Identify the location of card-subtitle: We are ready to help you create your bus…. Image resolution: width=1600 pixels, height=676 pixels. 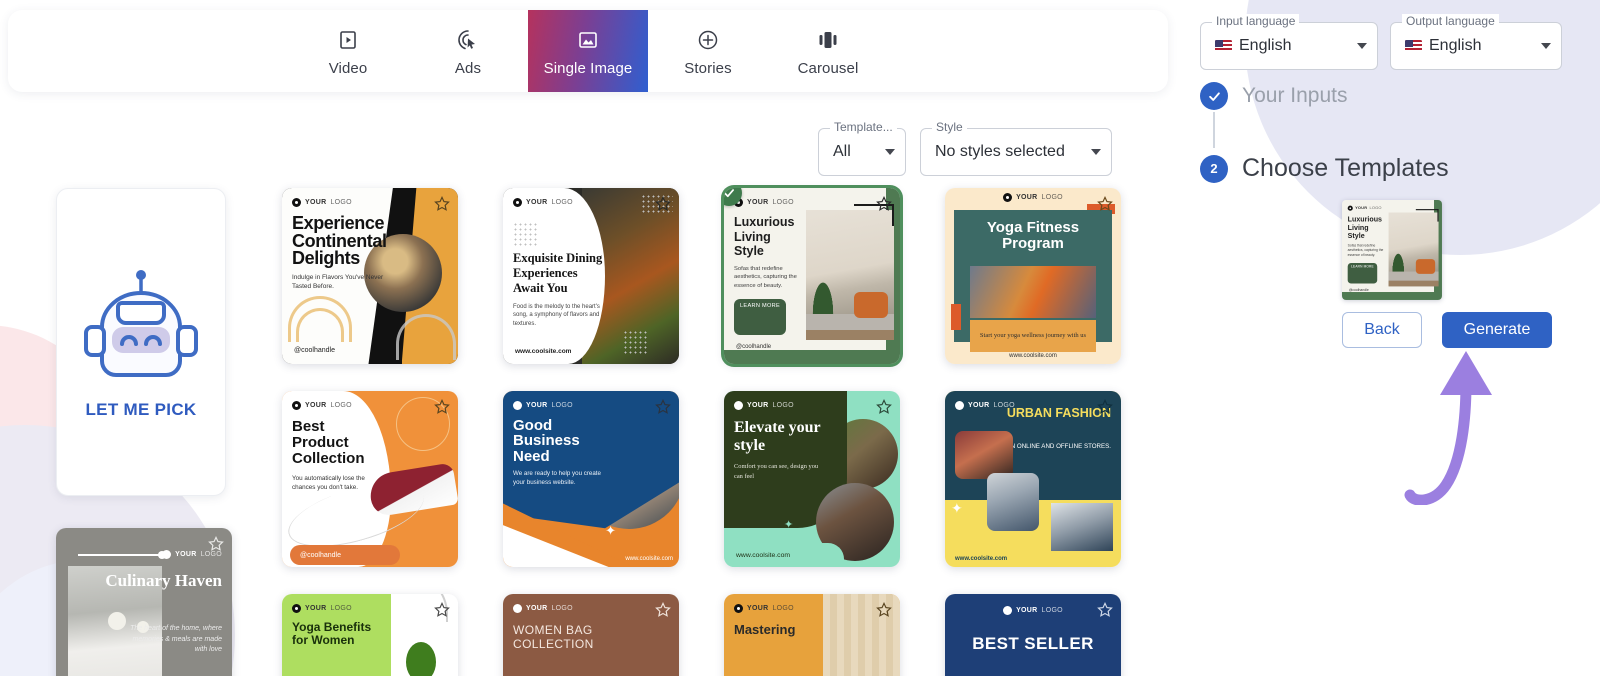
(557, 478).